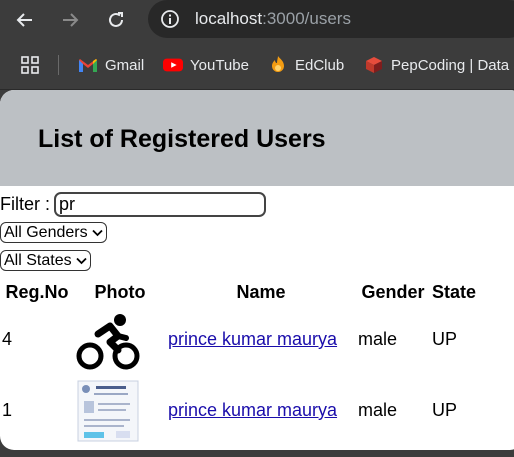  Describe the element at coordinates (108, 339) in the screenshot. I see `cyclist-icon` at that location.